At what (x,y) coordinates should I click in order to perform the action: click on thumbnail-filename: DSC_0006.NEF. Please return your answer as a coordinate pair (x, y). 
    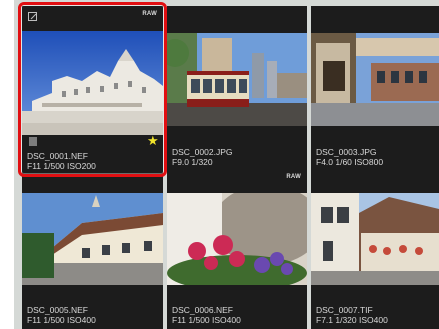
    Looking at the image, I should click on (202, 310).